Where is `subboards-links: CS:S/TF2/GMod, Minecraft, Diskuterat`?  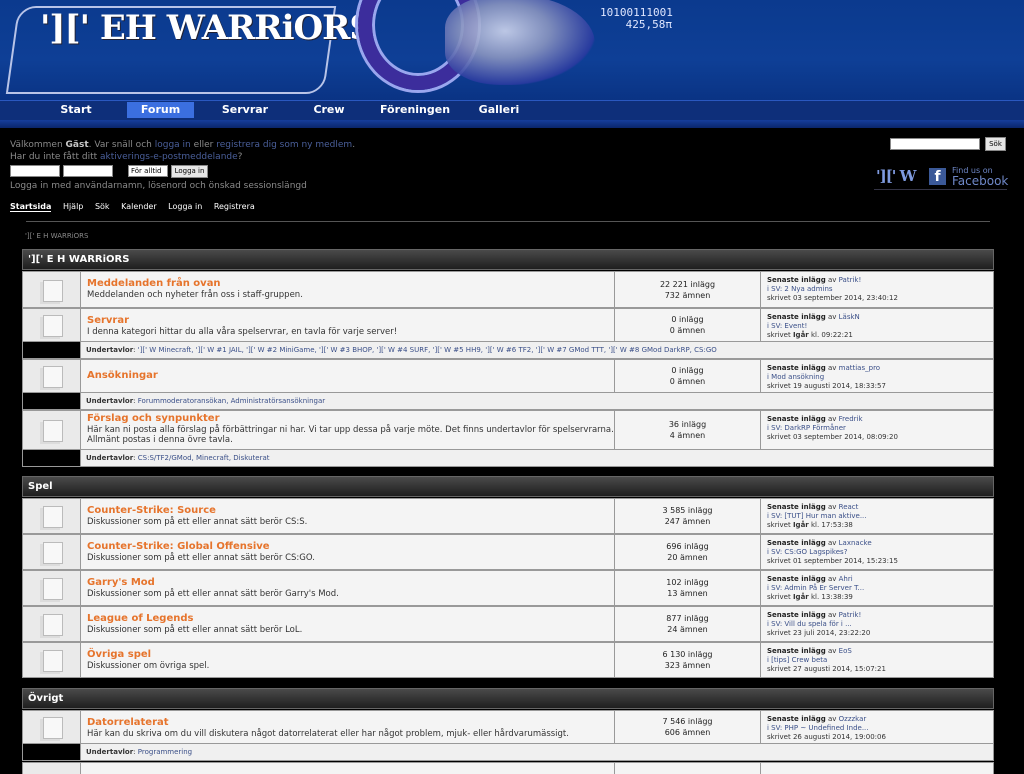
subboards-links: CS:S/TF2/GMod, Minecraft, Diskuterat is located at coordinates (204, 458).